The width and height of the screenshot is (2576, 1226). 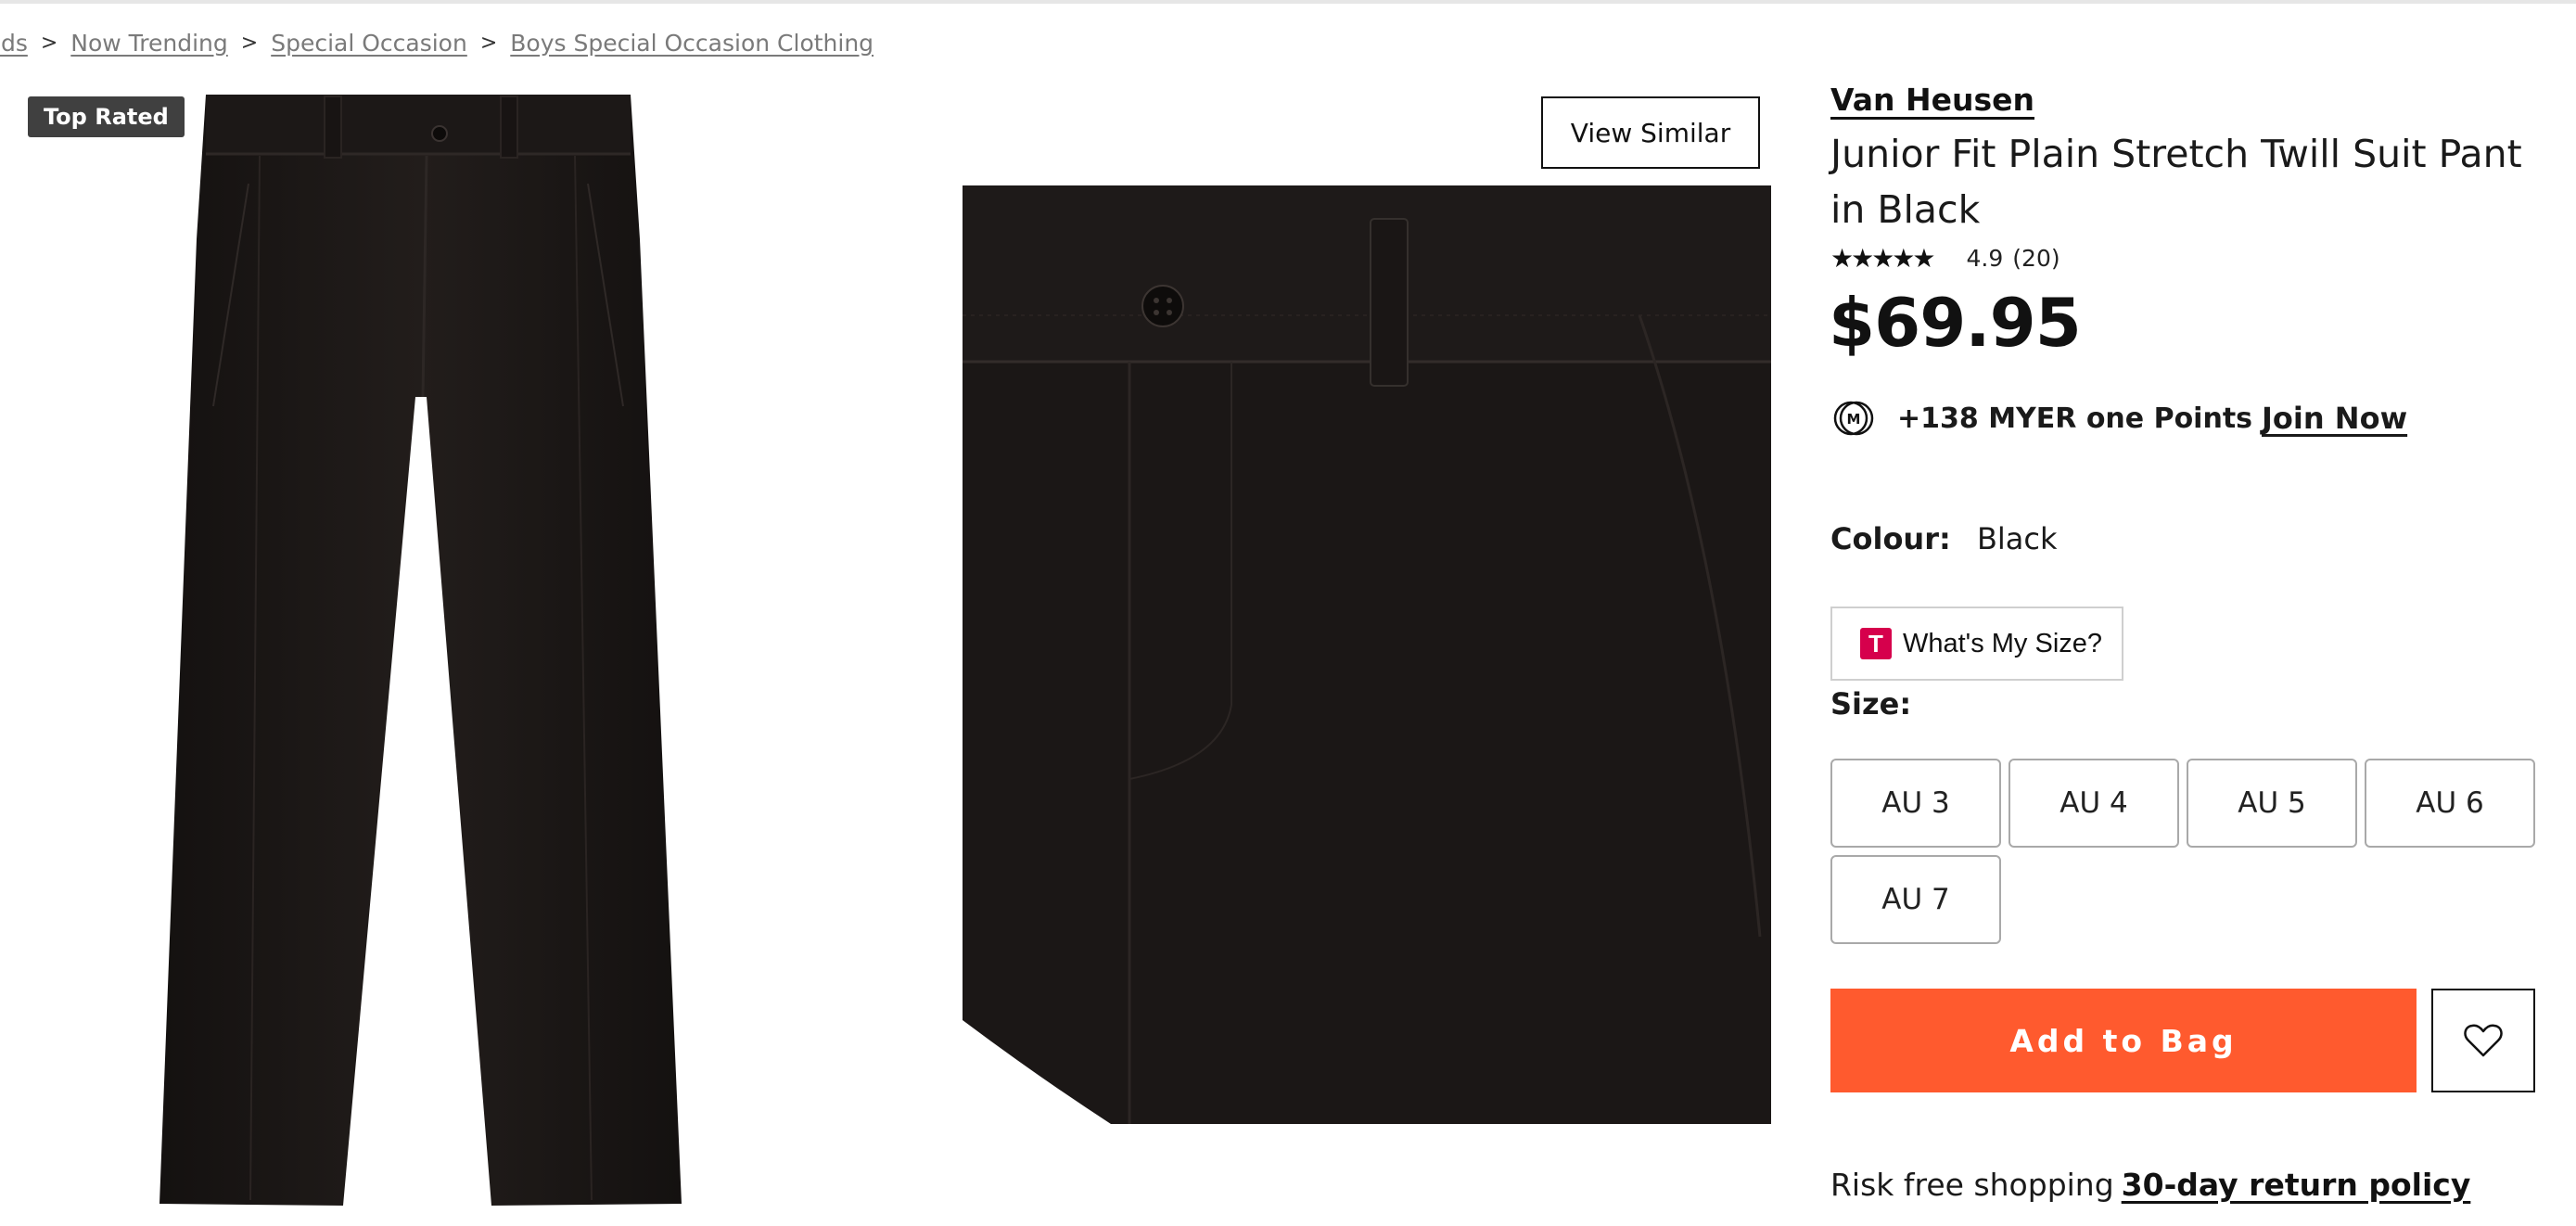 I want to click on breadcrumb-item-special-occasion: Special Occasion, so click(x=369, y=43).